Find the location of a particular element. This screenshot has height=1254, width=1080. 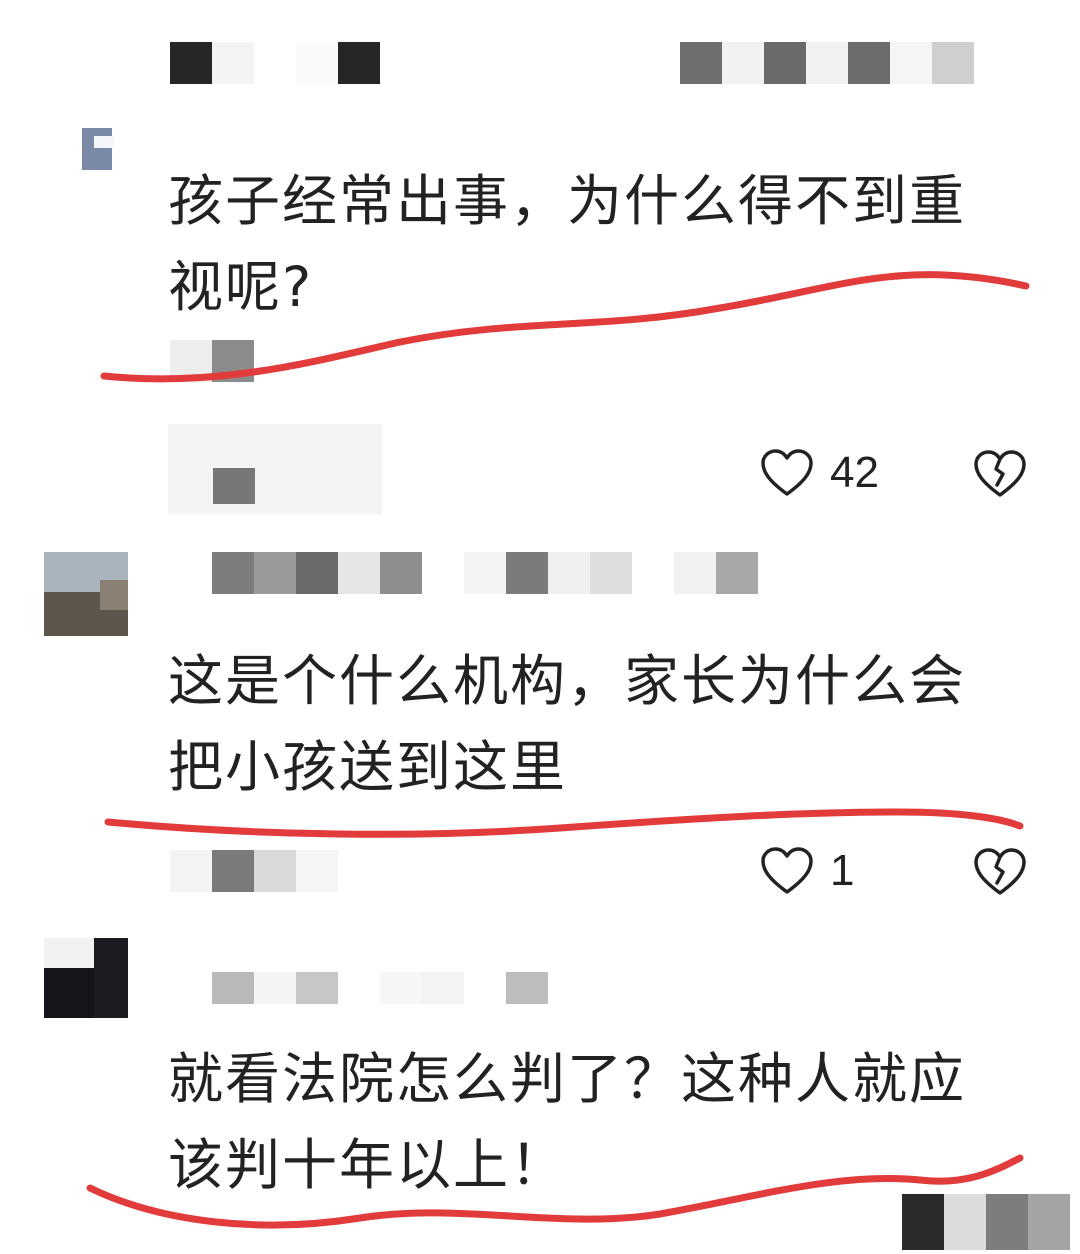

censored-header-left is located at coordinates (275, 63).